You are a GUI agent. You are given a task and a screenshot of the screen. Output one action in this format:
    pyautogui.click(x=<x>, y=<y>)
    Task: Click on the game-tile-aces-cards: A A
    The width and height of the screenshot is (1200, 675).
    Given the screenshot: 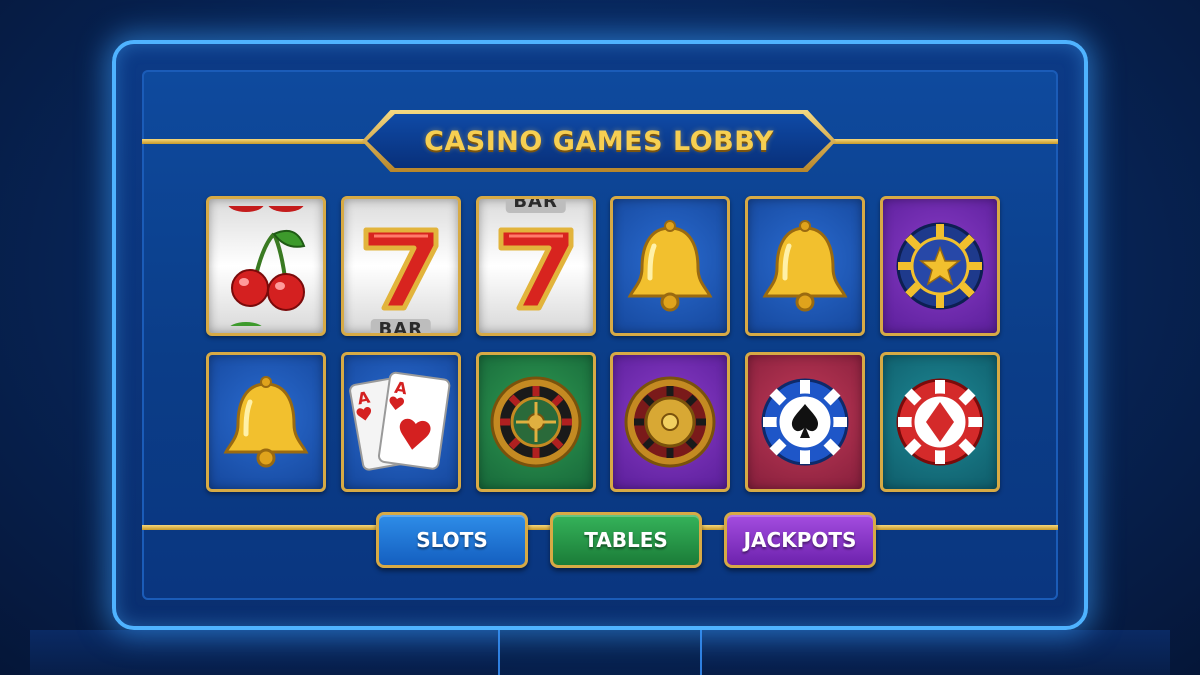 What is the action you would take?
    pyautogui.click(x=400, y=422)
    